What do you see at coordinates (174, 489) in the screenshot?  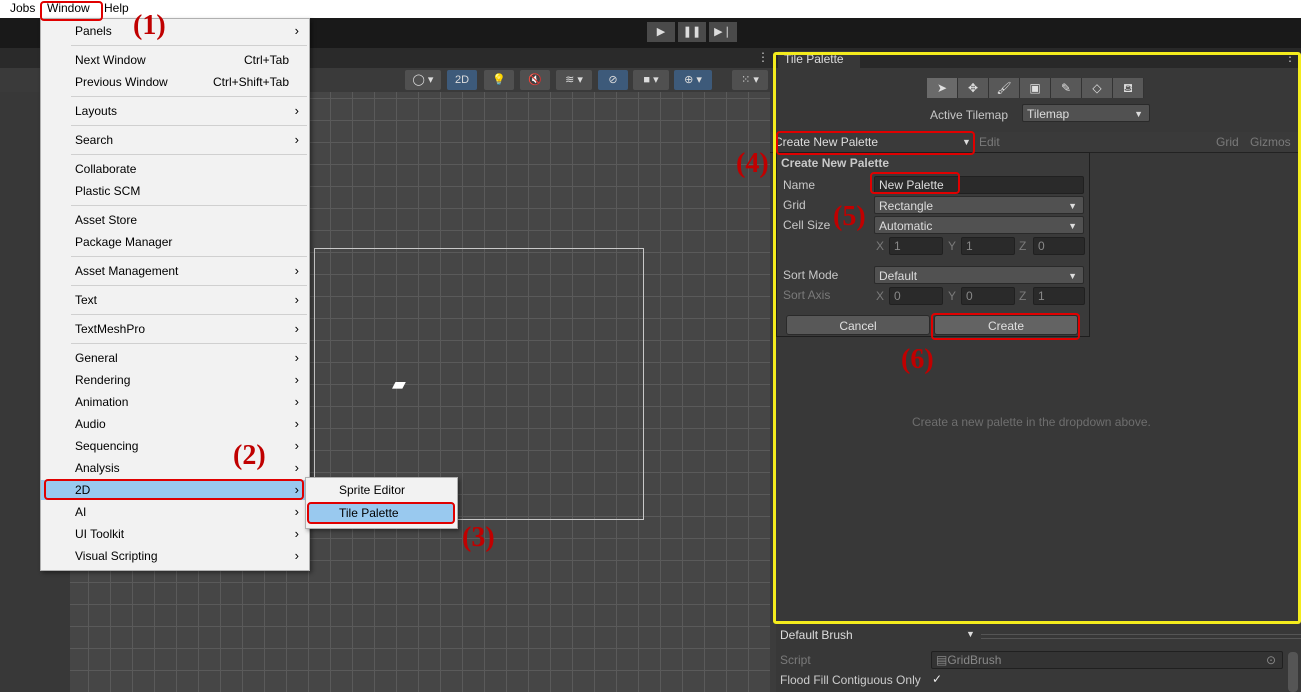 I see `annotation-box-2d` at bounding box center [174, 489].